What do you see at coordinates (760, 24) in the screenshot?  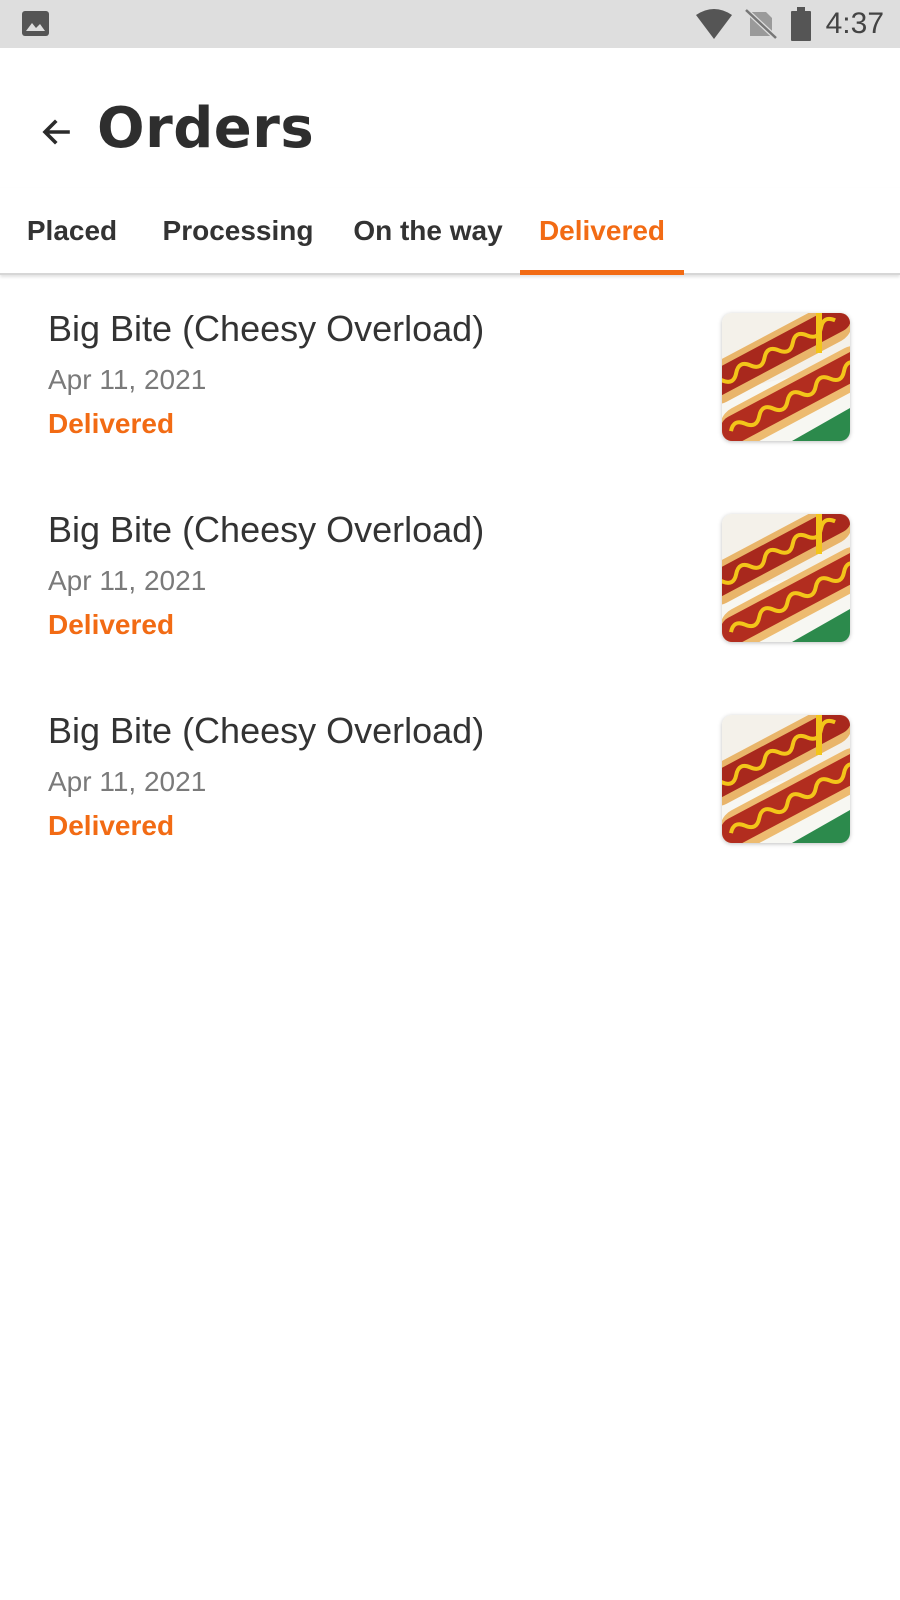 I see `no-sim-icon` at bounding box center [760, 24].